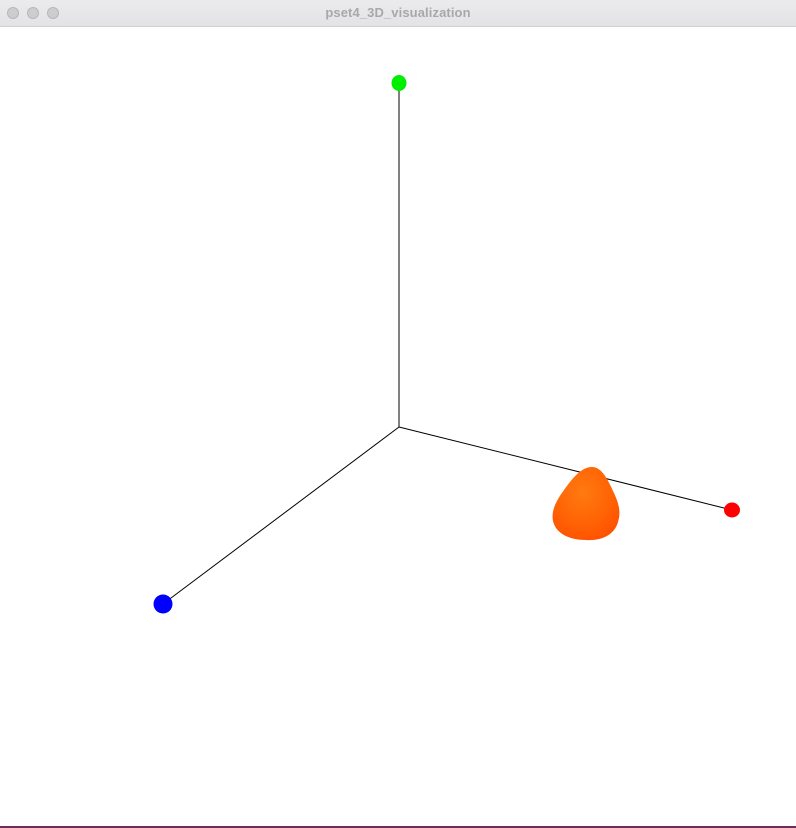  Describe the element at coordinates (732, 510) in the screenshot. I see `x-axis-endpoint-sphere` at that location.